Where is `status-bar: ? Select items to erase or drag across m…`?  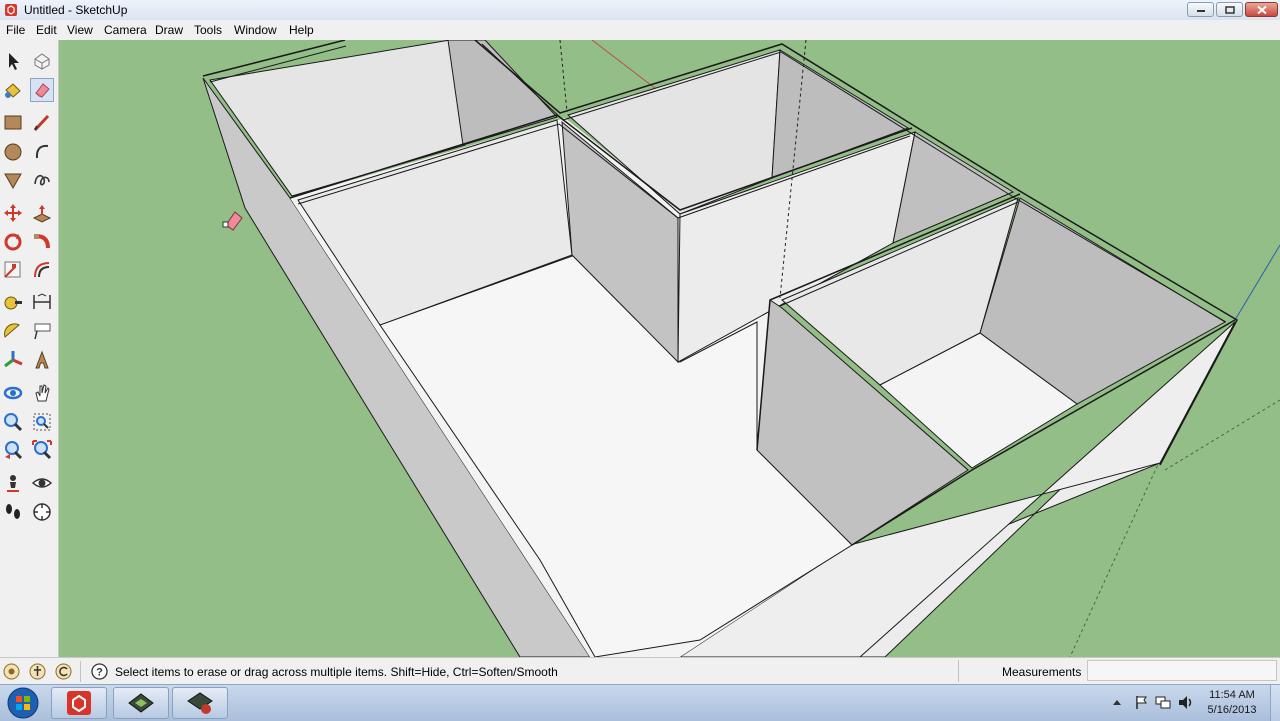 status-bar: ? Select items to erase or drag across m… is located at coordinates (640, 671).